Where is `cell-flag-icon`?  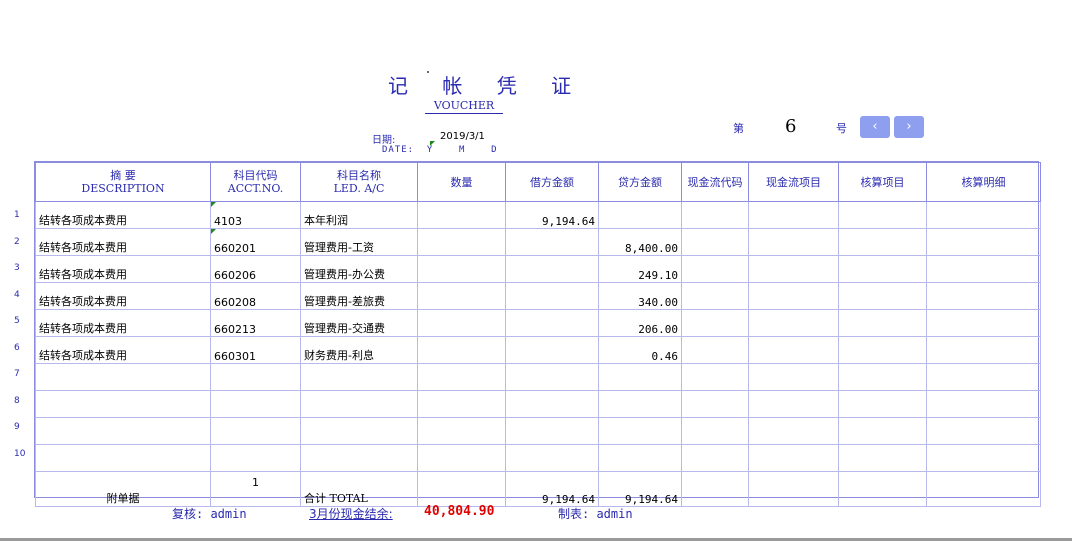
cell-flag-icon is located at coordinates (213, 204).